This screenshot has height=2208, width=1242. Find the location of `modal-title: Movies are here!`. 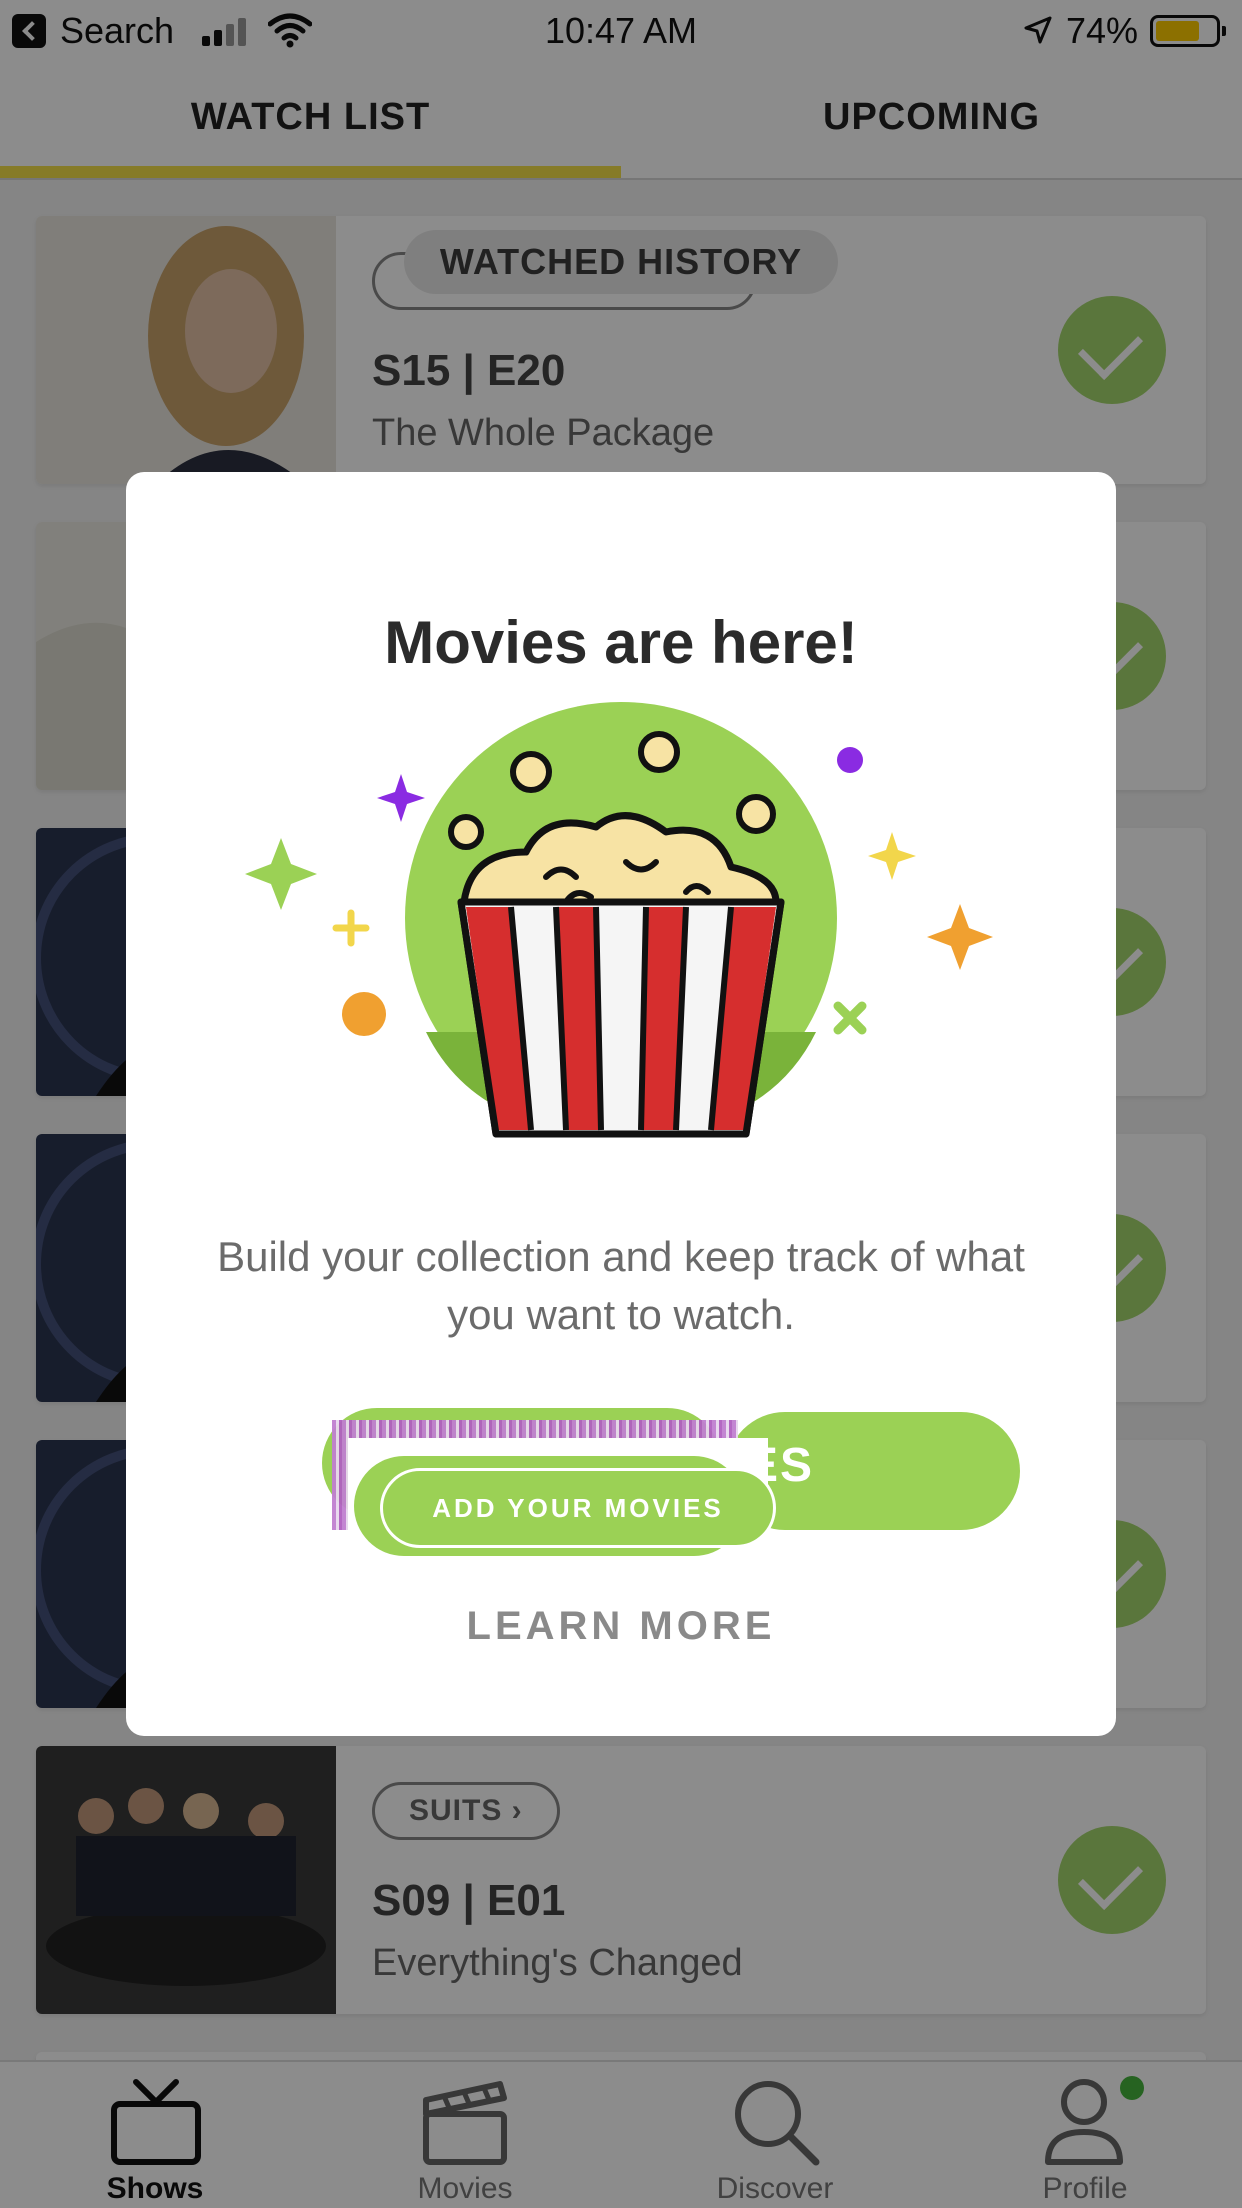

modal-title: Movies are here! is located at coordinates (621, 642).